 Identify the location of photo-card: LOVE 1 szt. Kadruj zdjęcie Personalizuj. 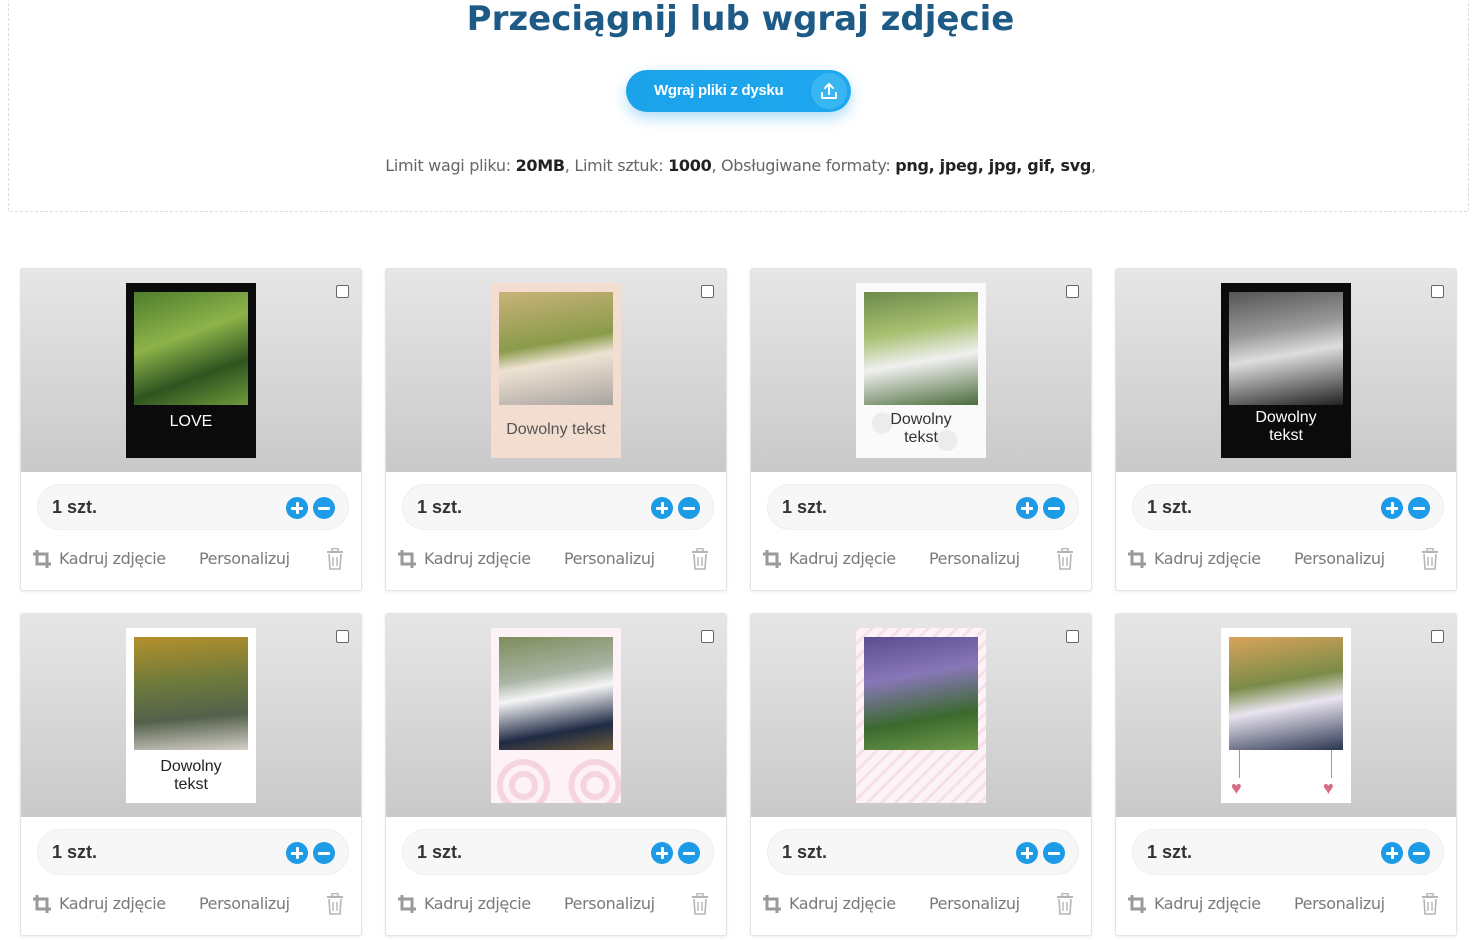
(191, 429).